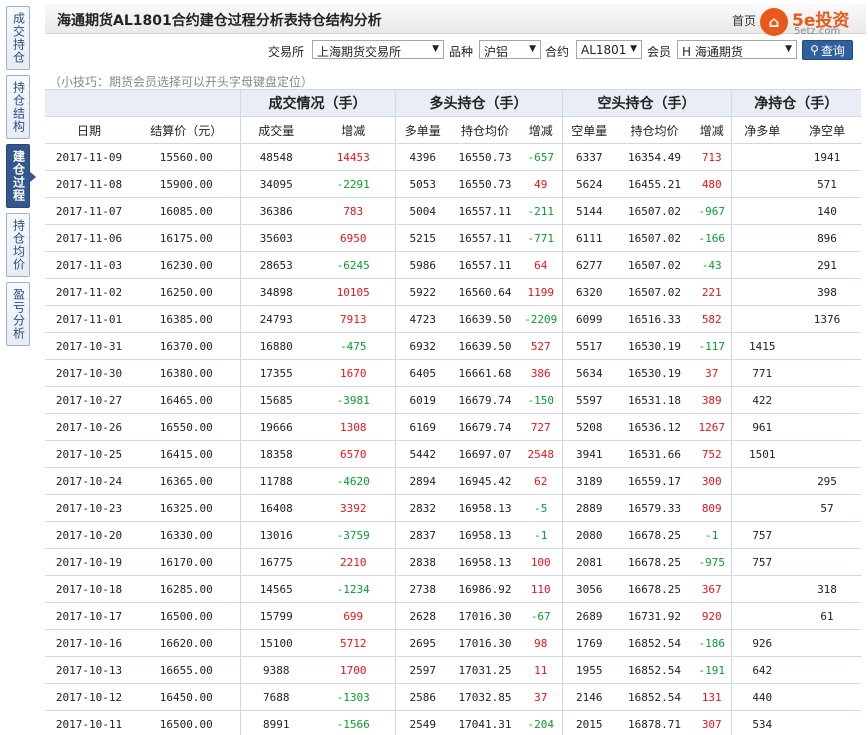 The height and width of the screenshot is (735, 868). I want to click on column-header: 多单量, so click(422, 130).